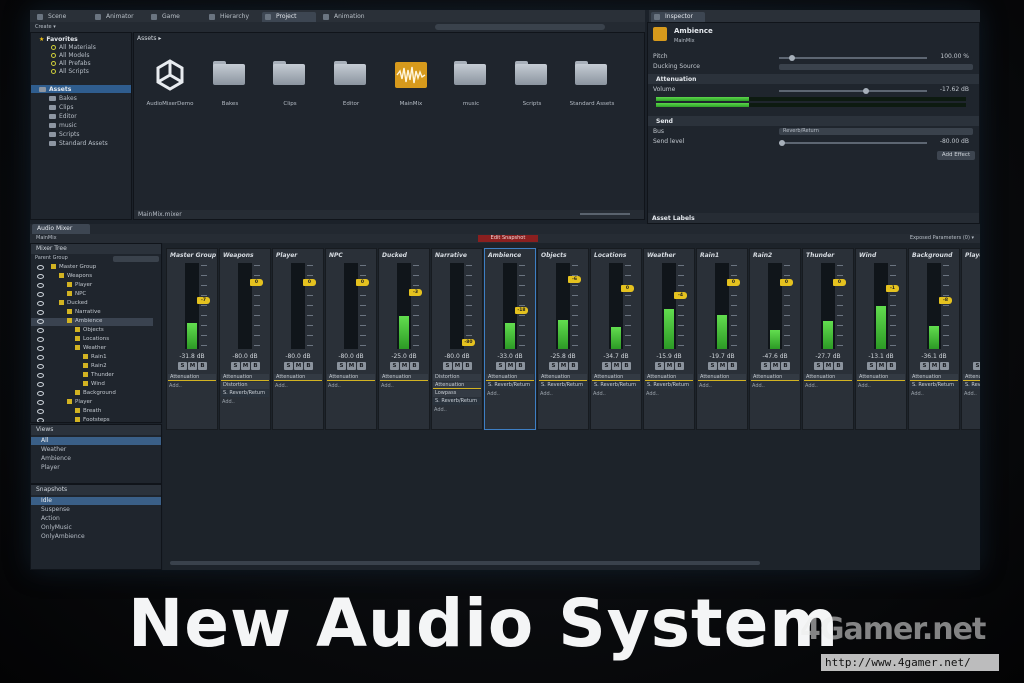 Image resolution: width=1024 pixels, height=683 pixels. Describe the element at coordinates (954, 56) in the screenshot. I see `pitch-value: 100.00 %` at that location.